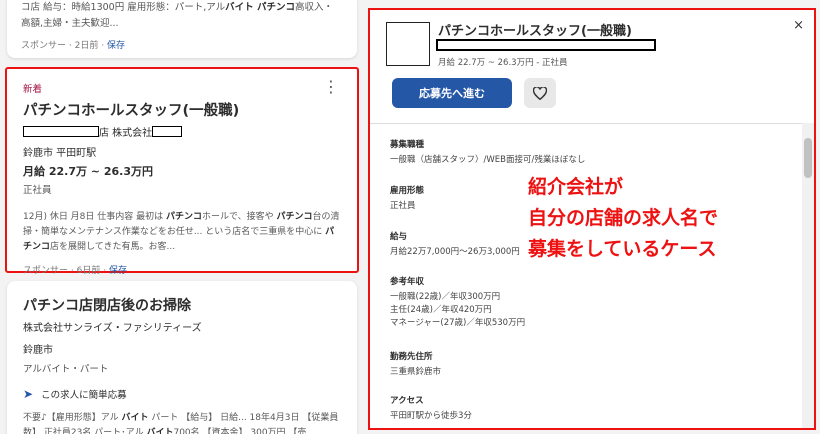  What do you see at coordinates (592, 123) in the screenshot?
I see `divider` at bounding box center [592, 123].